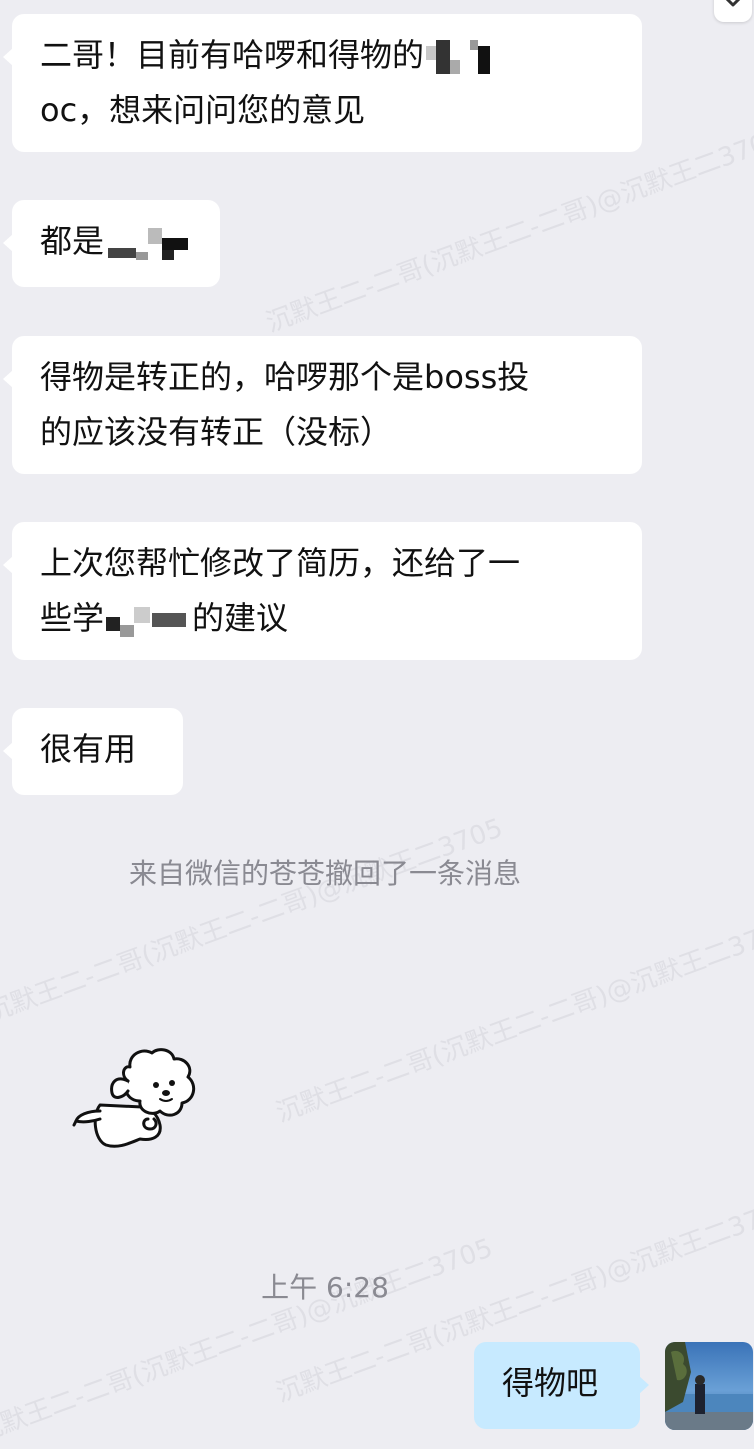 The height and width of the screenshot is (1449, 754). I want to click on message-bubble: 二哥！目前有哈啰和得物的 oc，想来问问您的意见, so click(322, 83).